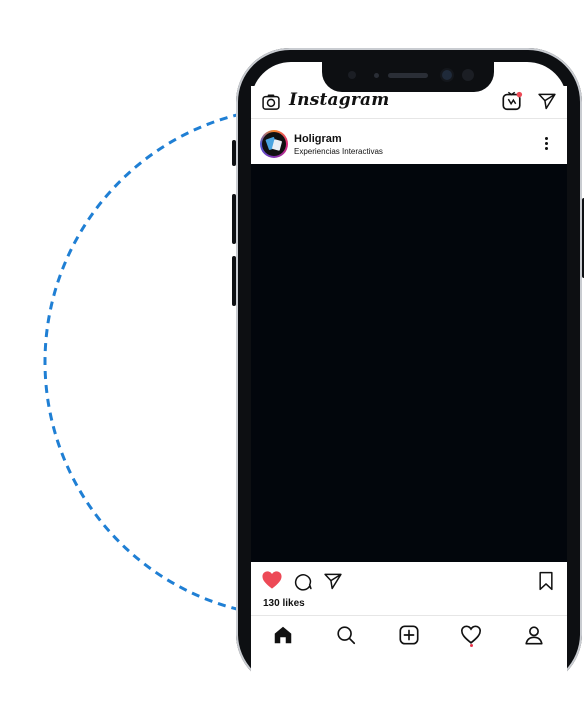 This screenshot has width=584, height=702. I want to click on share-icon, so click(333, 581).